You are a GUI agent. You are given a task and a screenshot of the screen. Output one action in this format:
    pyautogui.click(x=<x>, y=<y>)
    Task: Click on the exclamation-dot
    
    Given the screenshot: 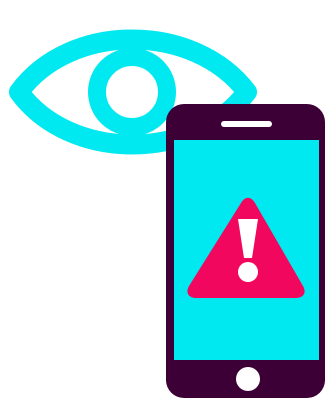 What is the action you would take?
    pyautogui.click(x=248, y=272)
    